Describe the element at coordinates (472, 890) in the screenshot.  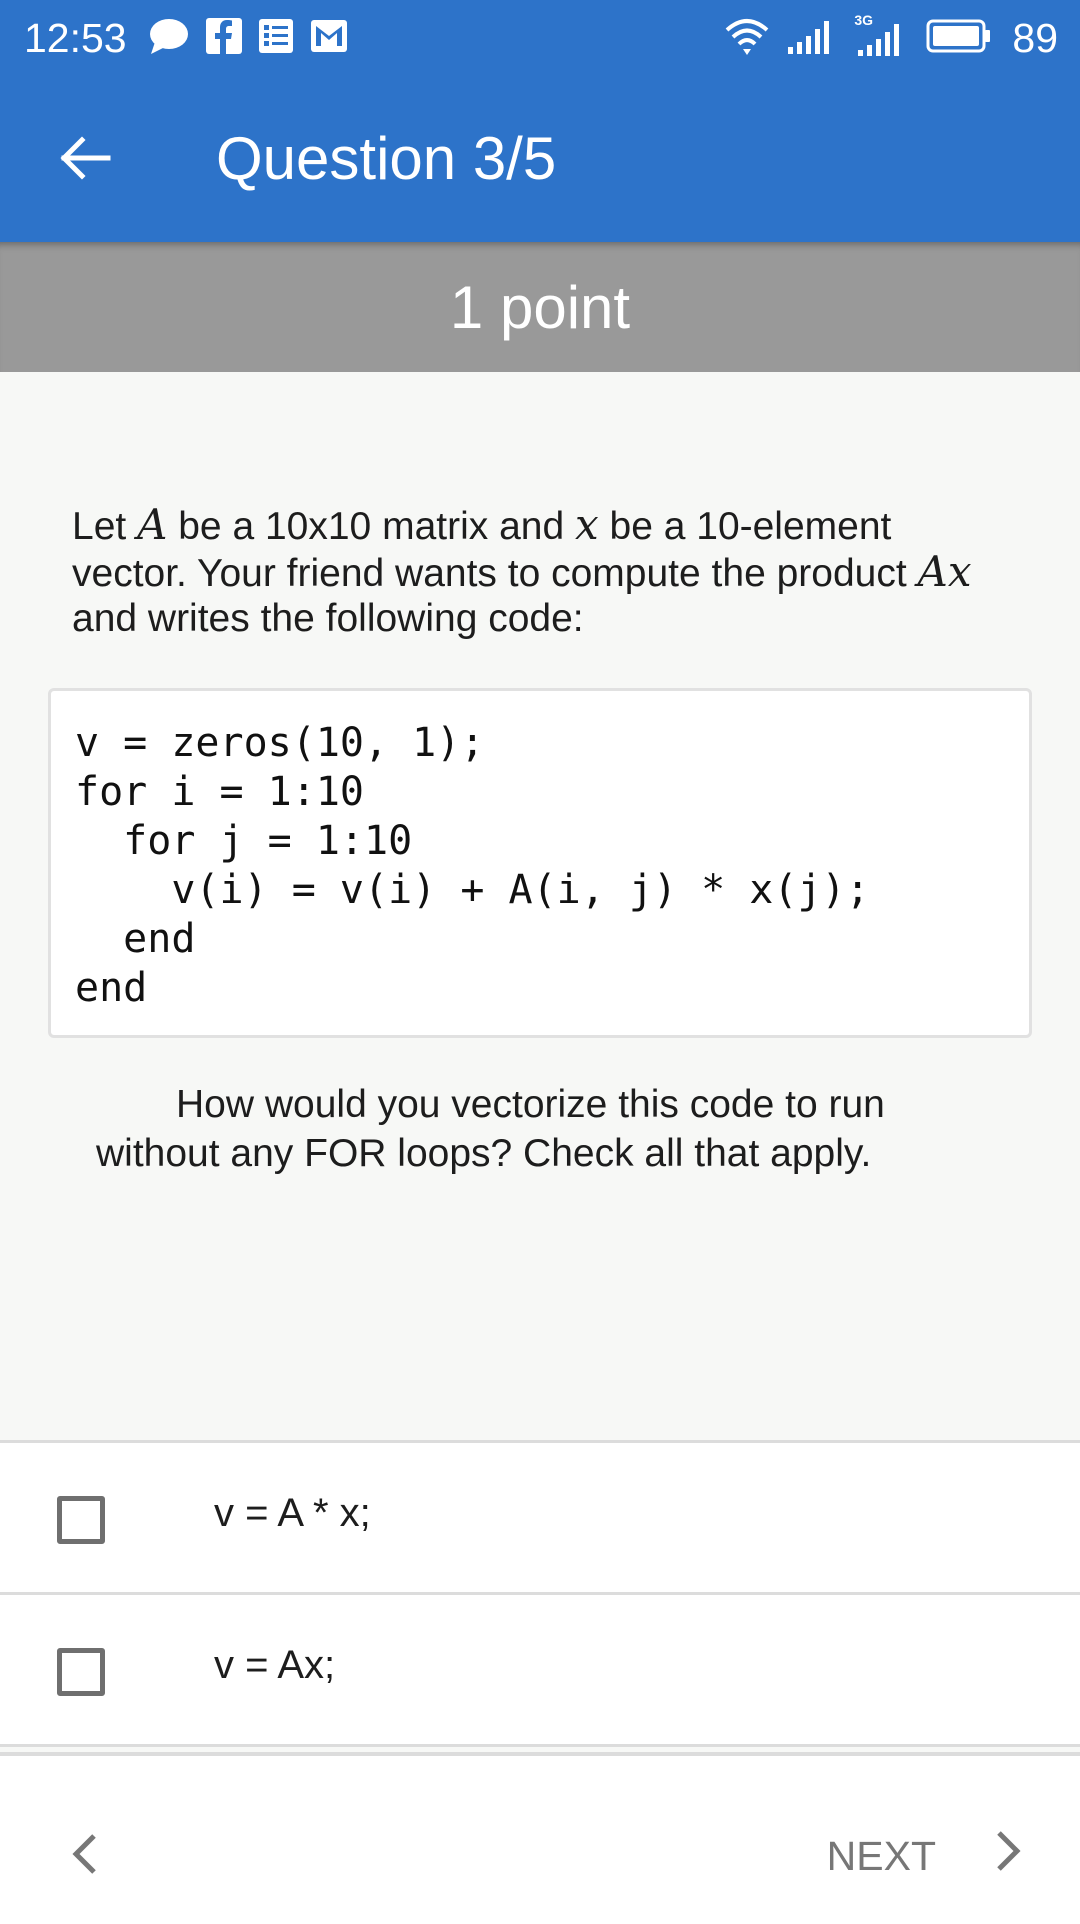
I see `code-line: v(i) = v(i) + A(i, j) * x(j);` at that location.